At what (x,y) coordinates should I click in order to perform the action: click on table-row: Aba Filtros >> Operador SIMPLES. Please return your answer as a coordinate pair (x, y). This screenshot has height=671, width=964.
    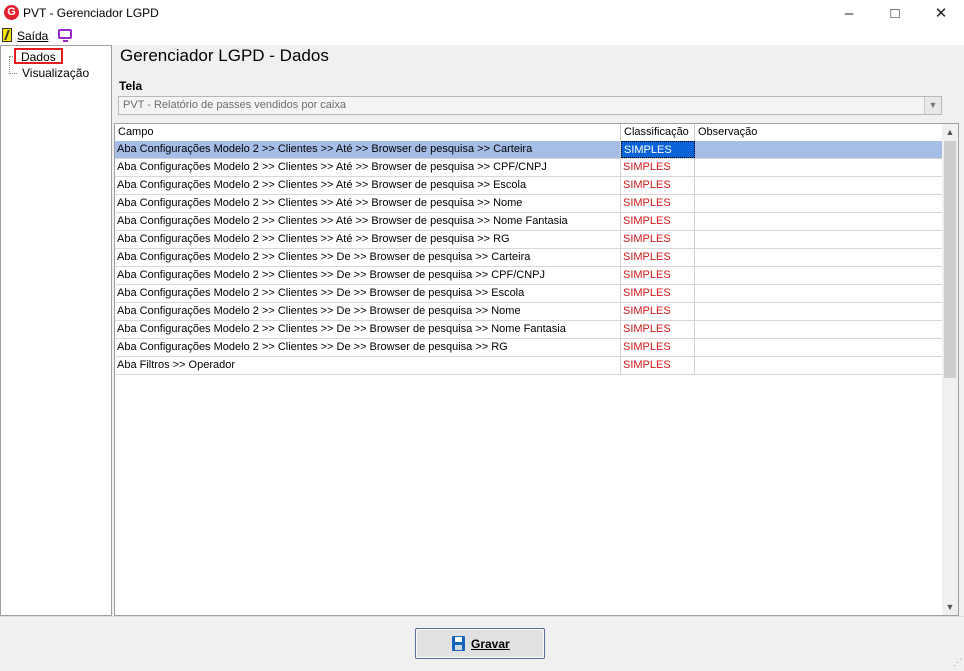
    Looking at the image, I should click on (529, 366).